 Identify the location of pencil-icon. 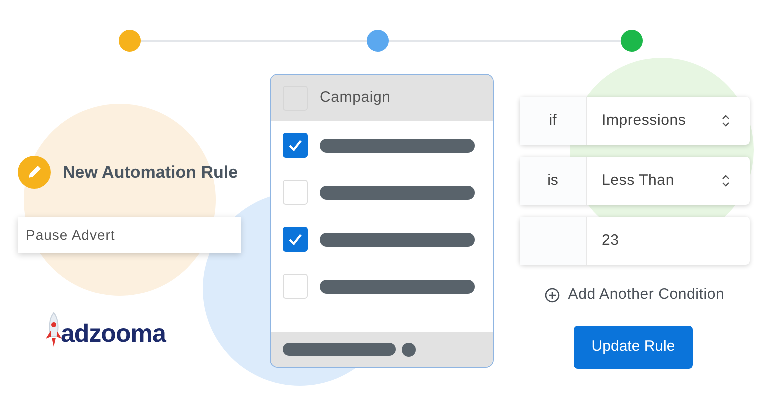
(34, 172).